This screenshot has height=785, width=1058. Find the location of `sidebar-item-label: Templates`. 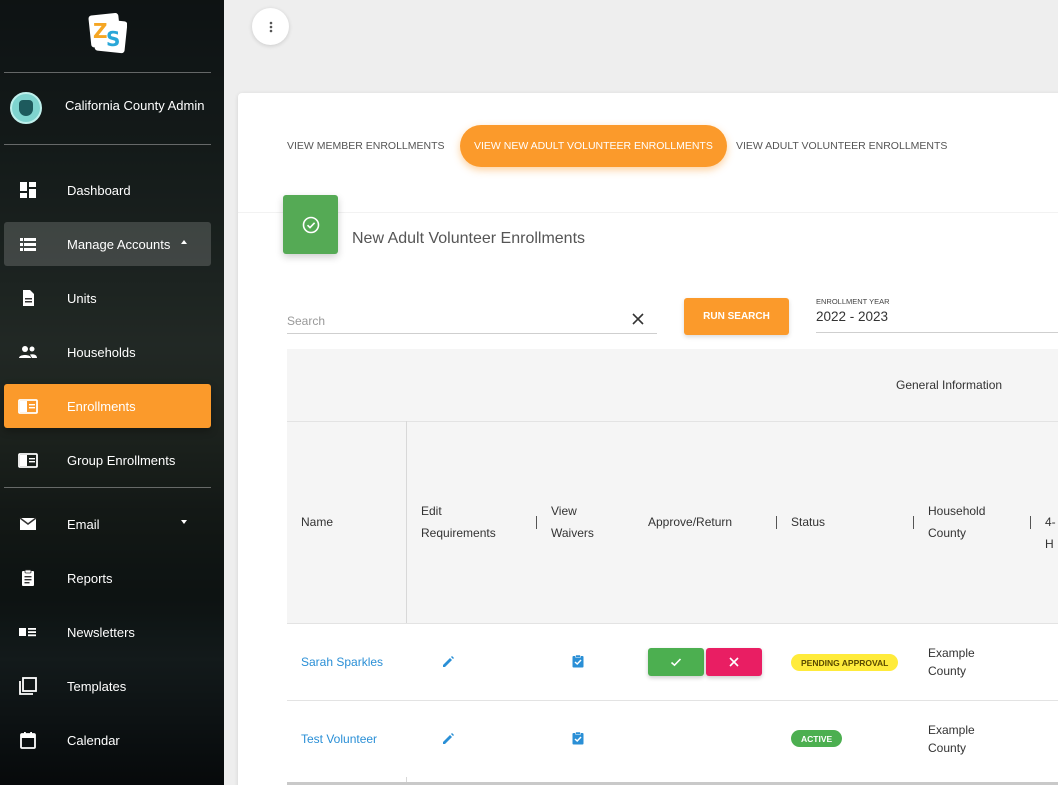

sidebar-item-label: Templates is located at coordinates (97, 686).